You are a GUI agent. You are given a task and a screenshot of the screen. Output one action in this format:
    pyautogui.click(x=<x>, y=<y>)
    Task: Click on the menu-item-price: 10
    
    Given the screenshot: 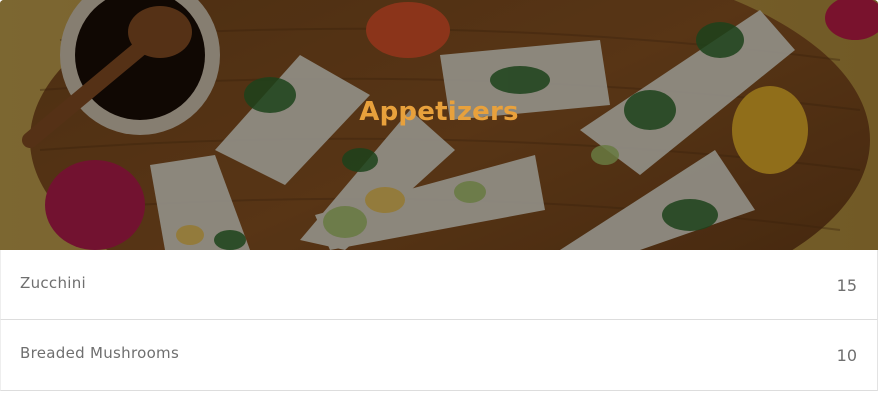 What is the action you would take?
    pyautogui.click(x=846, y=355)
    